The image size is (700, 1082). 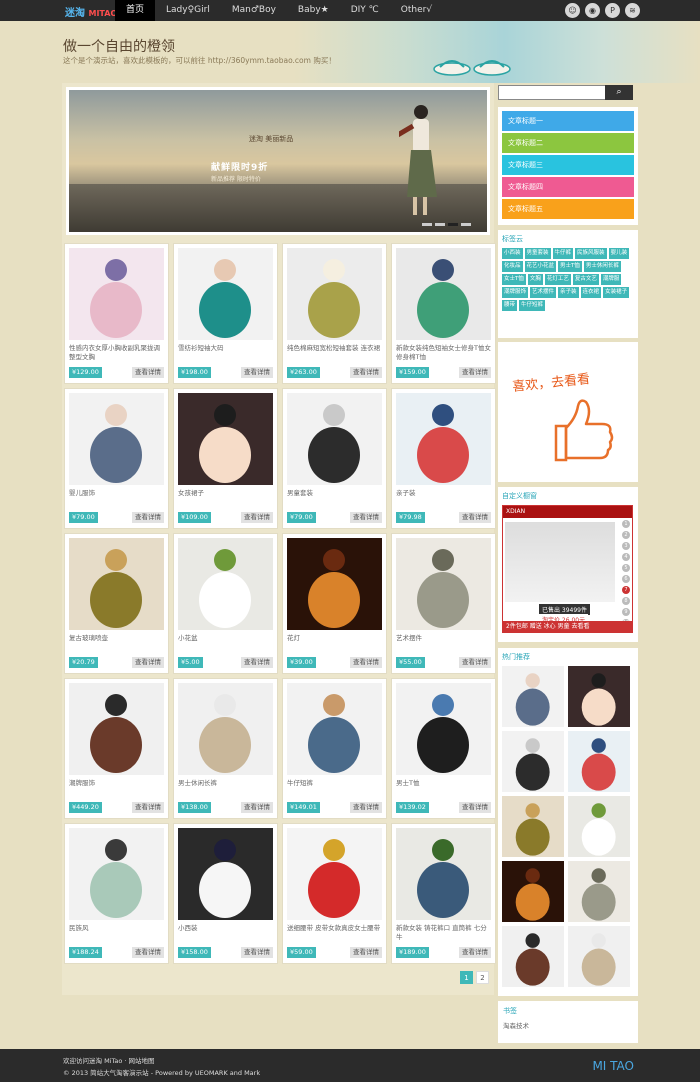 I want to click on product-card: 小西装 ¥158.00 查看详情, so click(x=225, y=893).